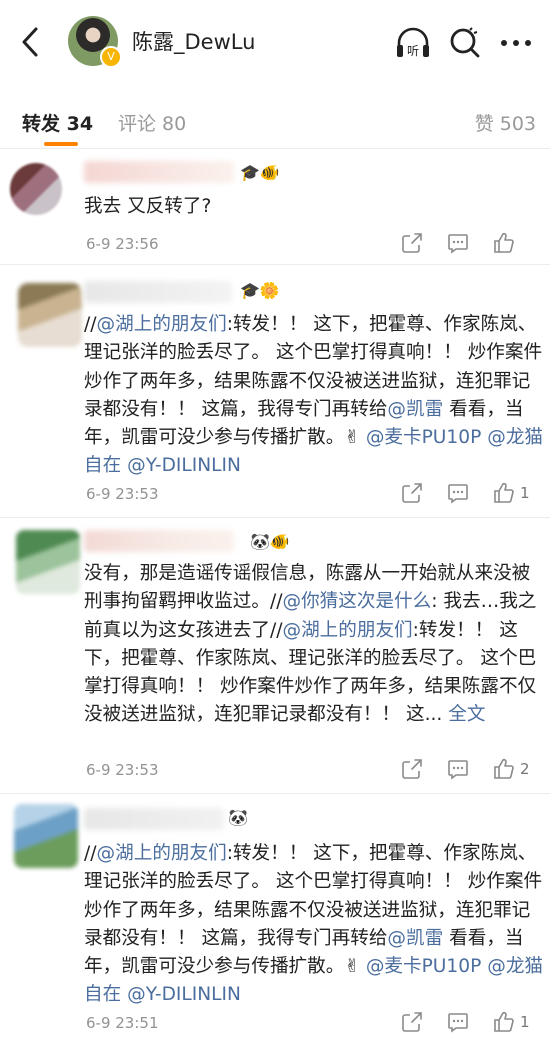 The width and height of the screenshot is (550, 1052). I want to click on listen-label: 听, so click(413, 51).